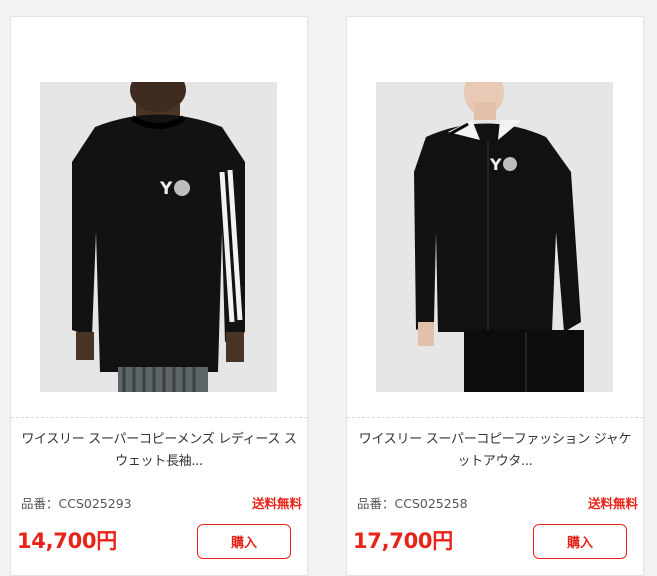 This screenshot has height=576, width=657. Describe the element at coordinates (412, 503) in the screenshot. I see `product-sku: 品番：CCS025258` at that location.